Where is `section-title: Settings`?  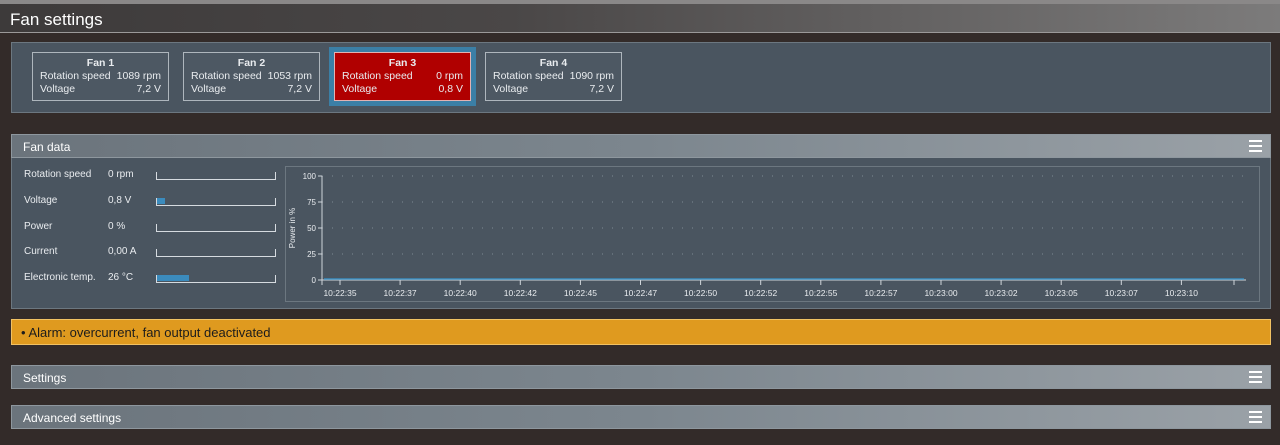 section-title: Settings is located at coordinates (45, 378).